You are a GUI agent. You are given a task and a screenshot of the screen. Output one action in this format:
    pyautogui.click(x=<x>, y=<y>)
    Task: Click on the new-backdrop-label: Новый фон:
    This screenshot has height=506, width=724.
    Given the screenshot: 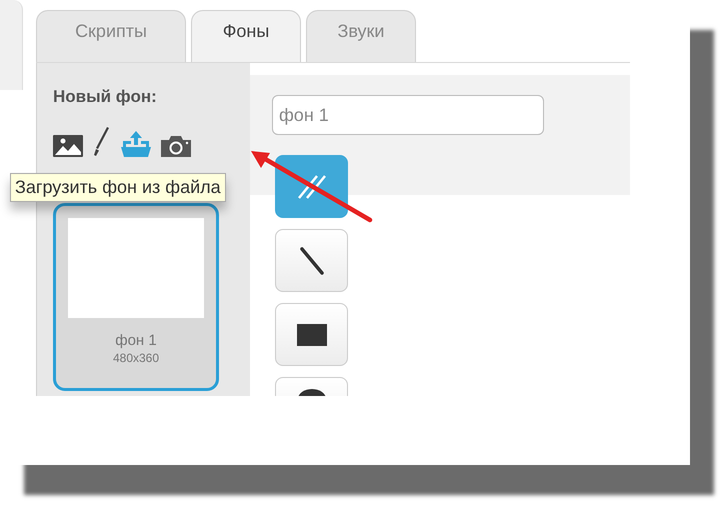 What is the action you would take?
    pyautogui.click(x=105, y=97)
    